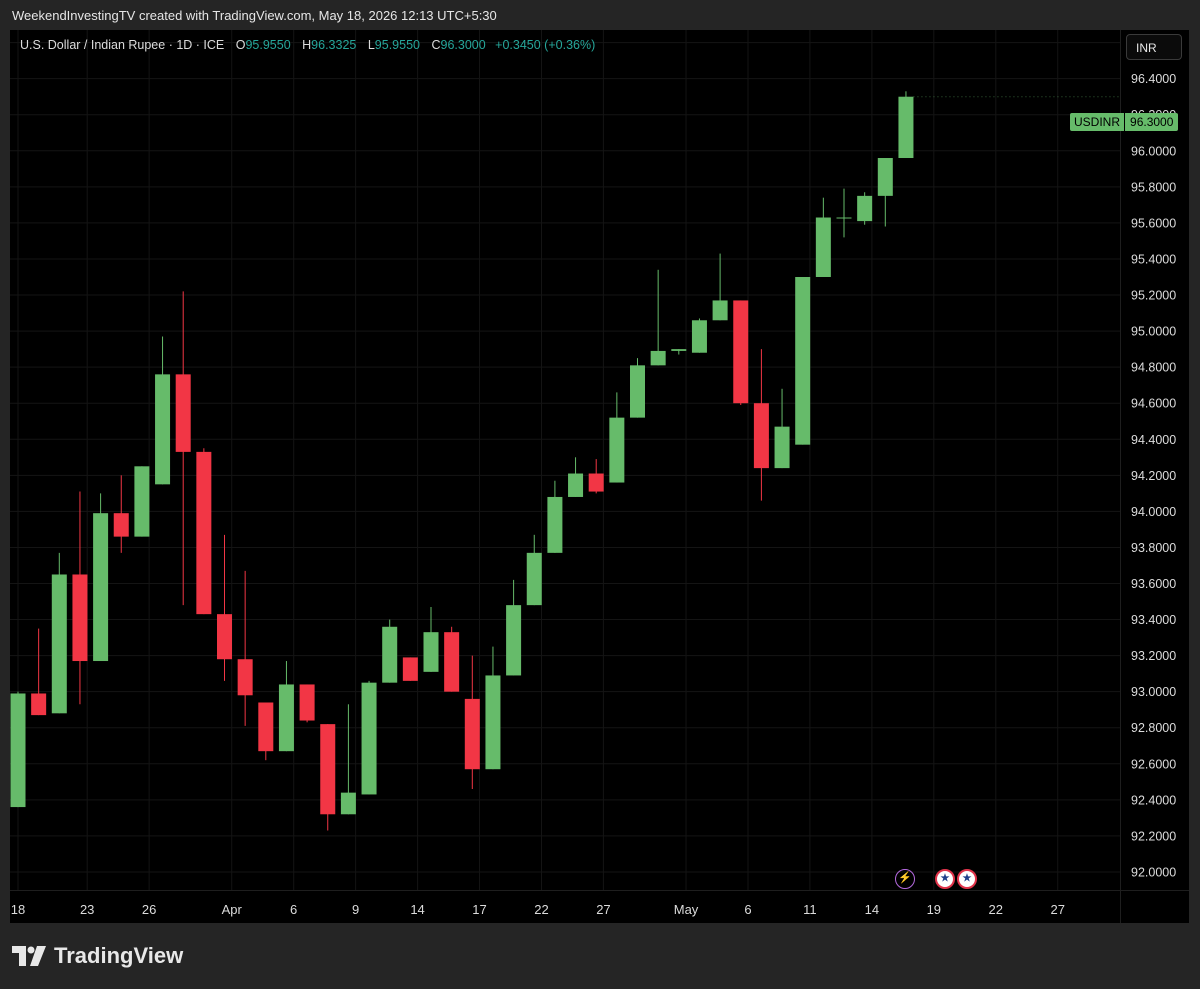 The height and width of the screenshot is (989, 1200). I want to click on legend-title: U.S. Dollar / Indian Rupee · 1D · ICE, so click(122, 45).